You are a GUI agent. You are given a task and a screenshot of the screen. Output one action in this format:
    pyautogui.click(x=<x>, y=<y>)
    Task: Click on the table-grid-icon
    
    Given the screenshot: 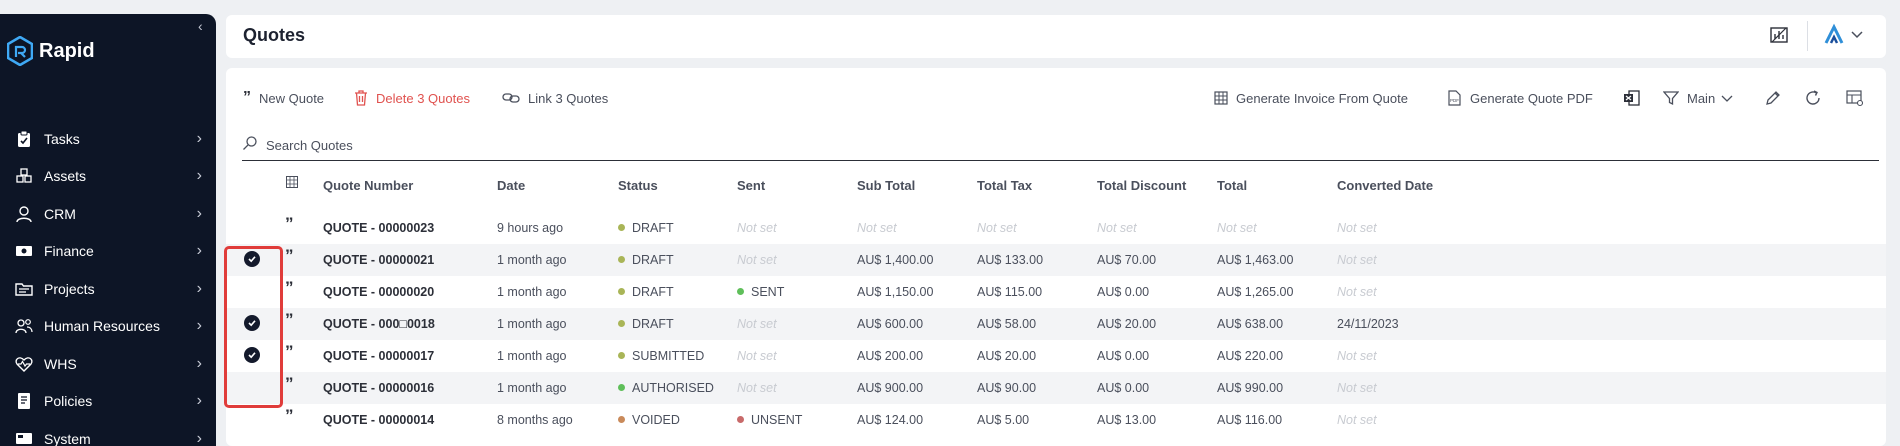 What is the action you would take?
    pyautogui.click(x=1221, y=98)
    